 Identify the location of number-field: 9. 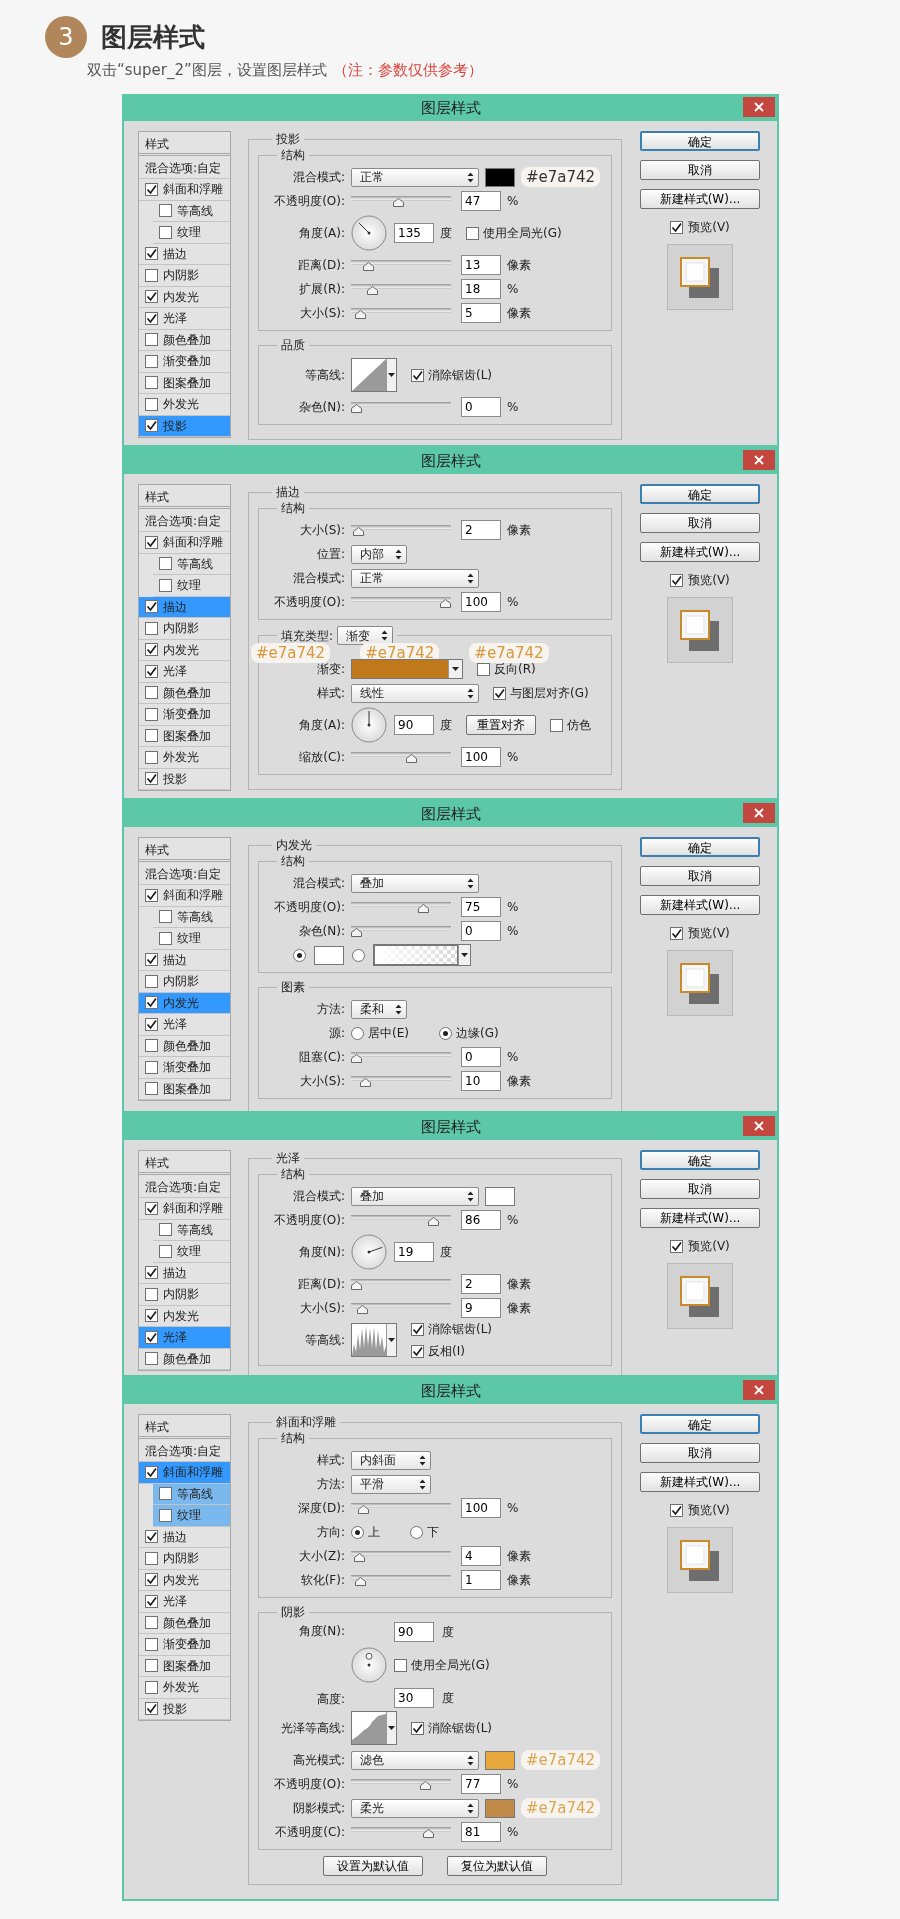
(481, 1308).